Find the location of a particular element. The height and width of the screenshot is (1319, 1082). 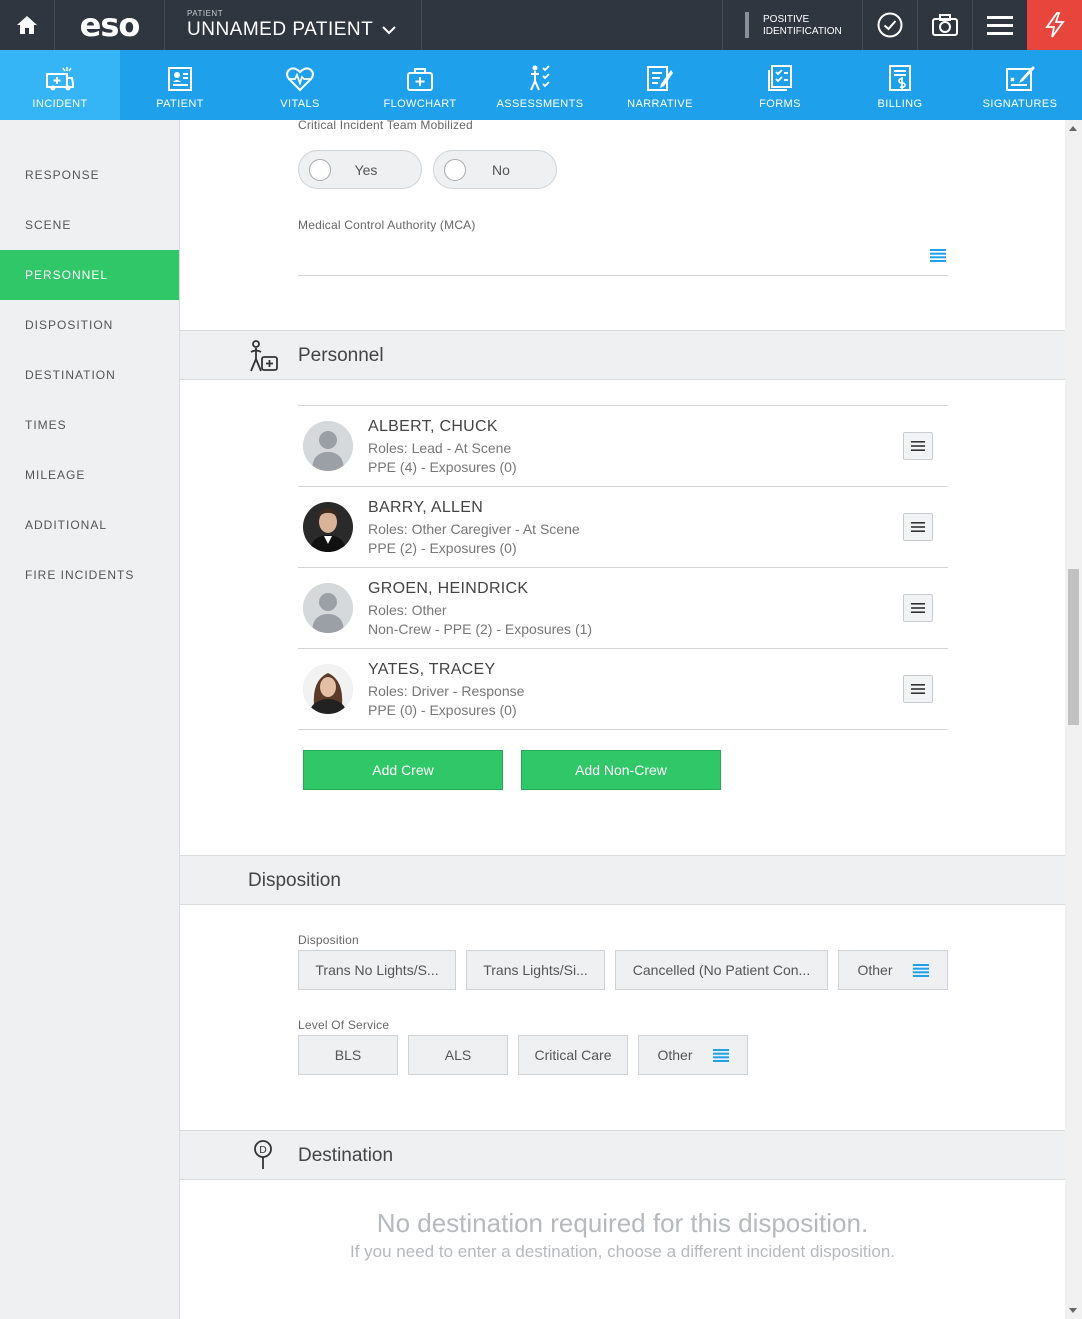

forms-icon is located at coordinates (780, 78).